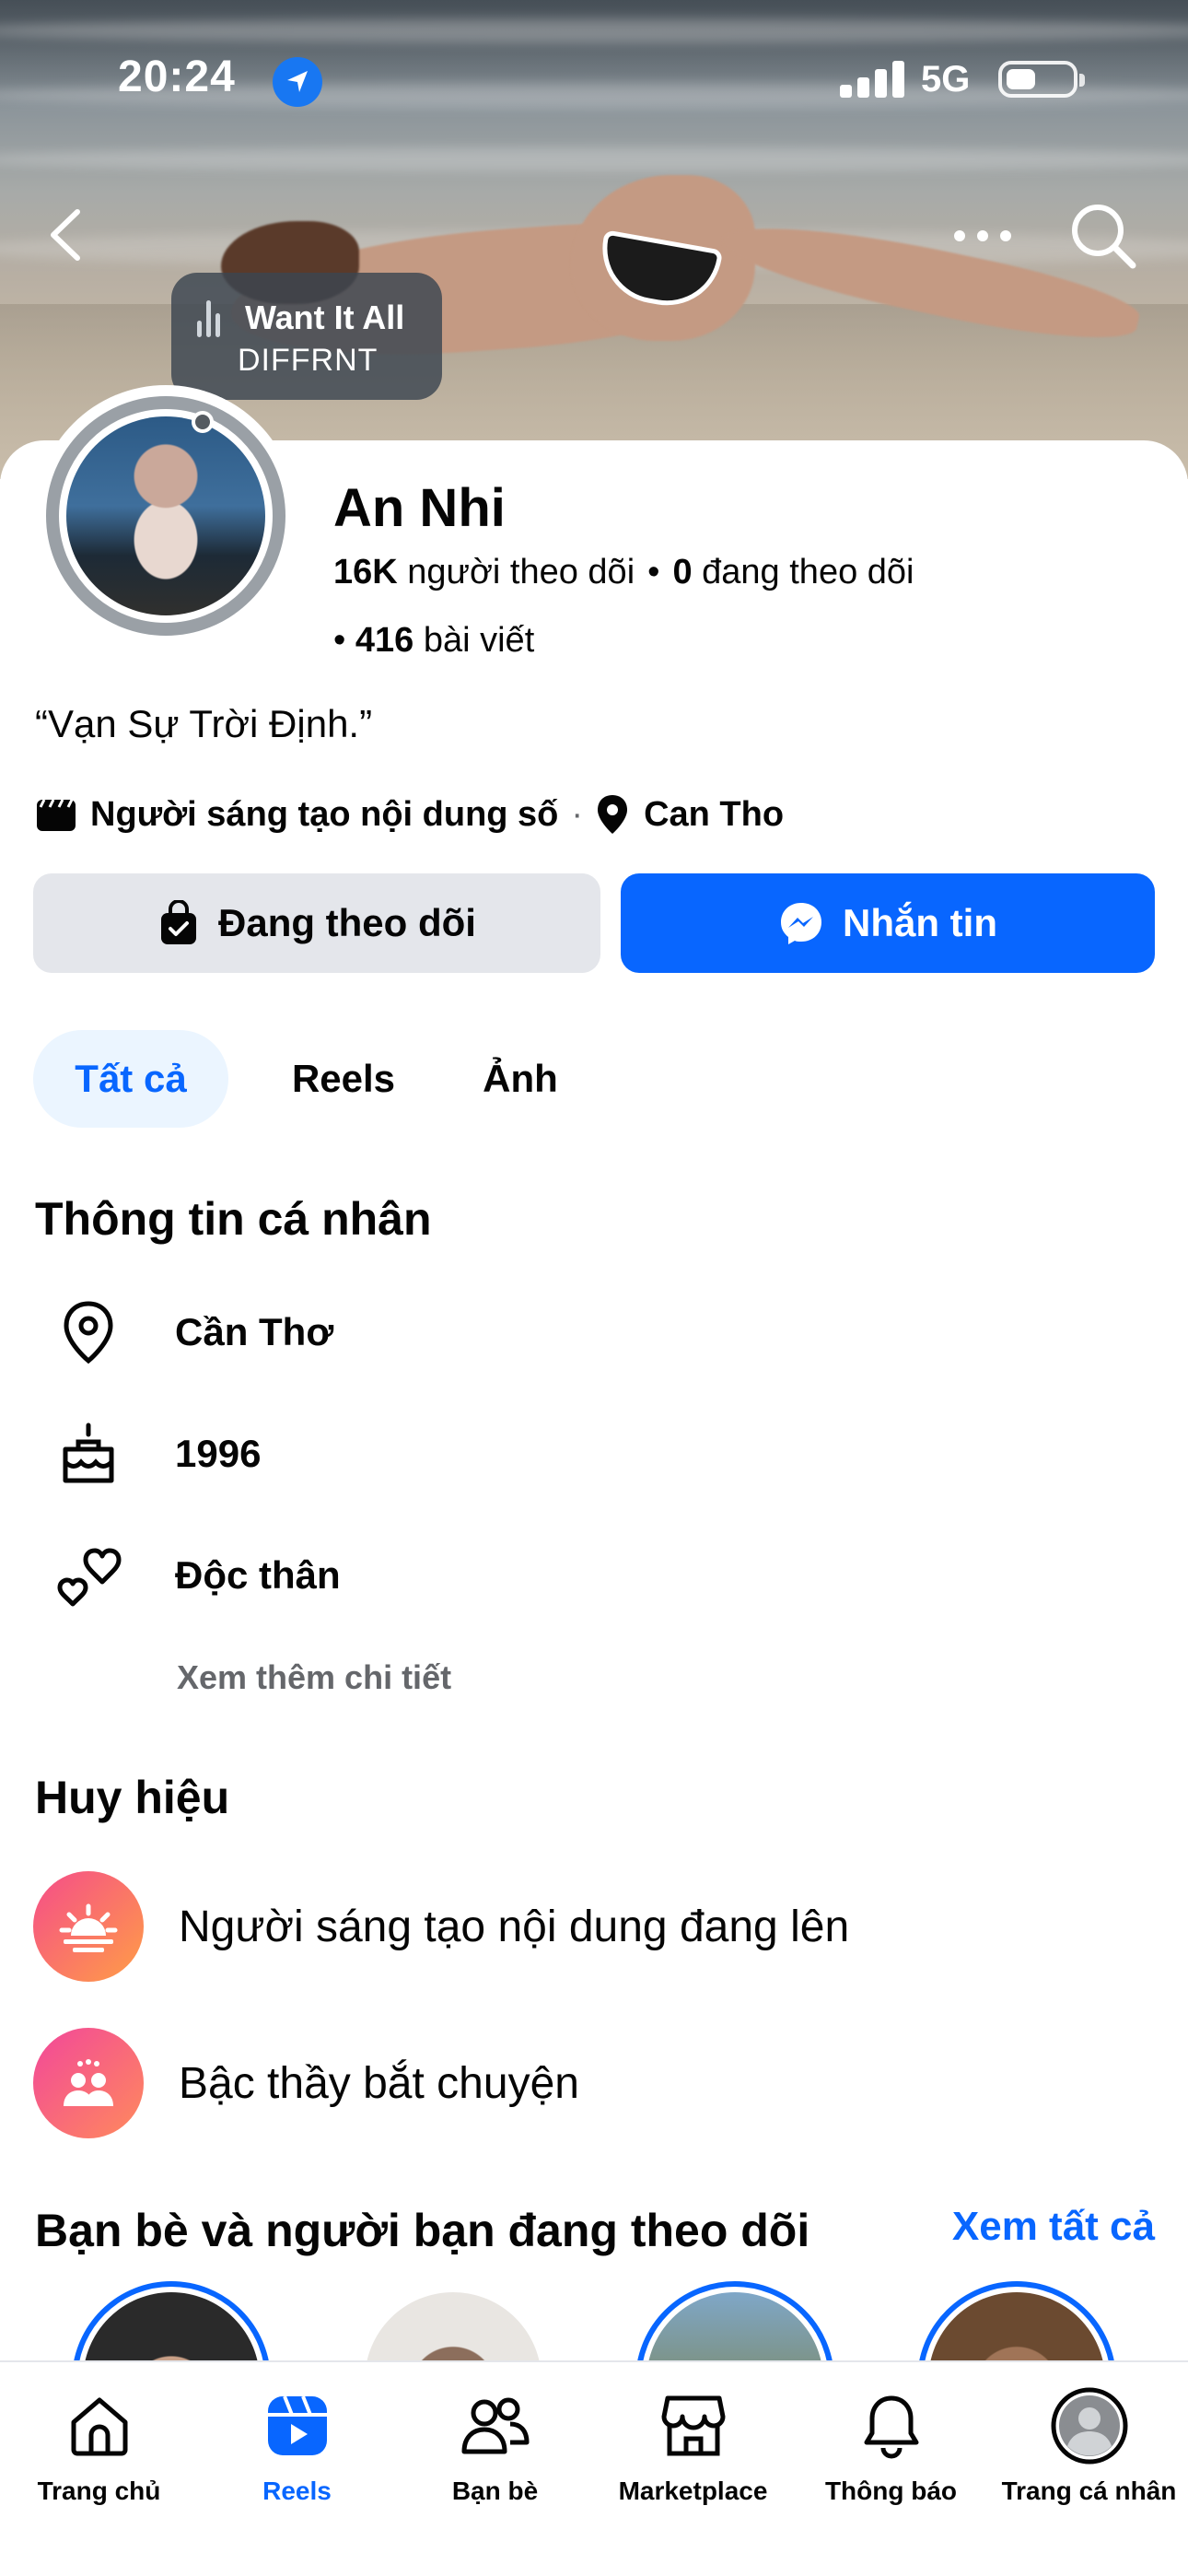 This screenshot has width=1188, height=2576. Describe the element at coordinates (594, 159) in the screenshot. I see `cover-wave` at that location.